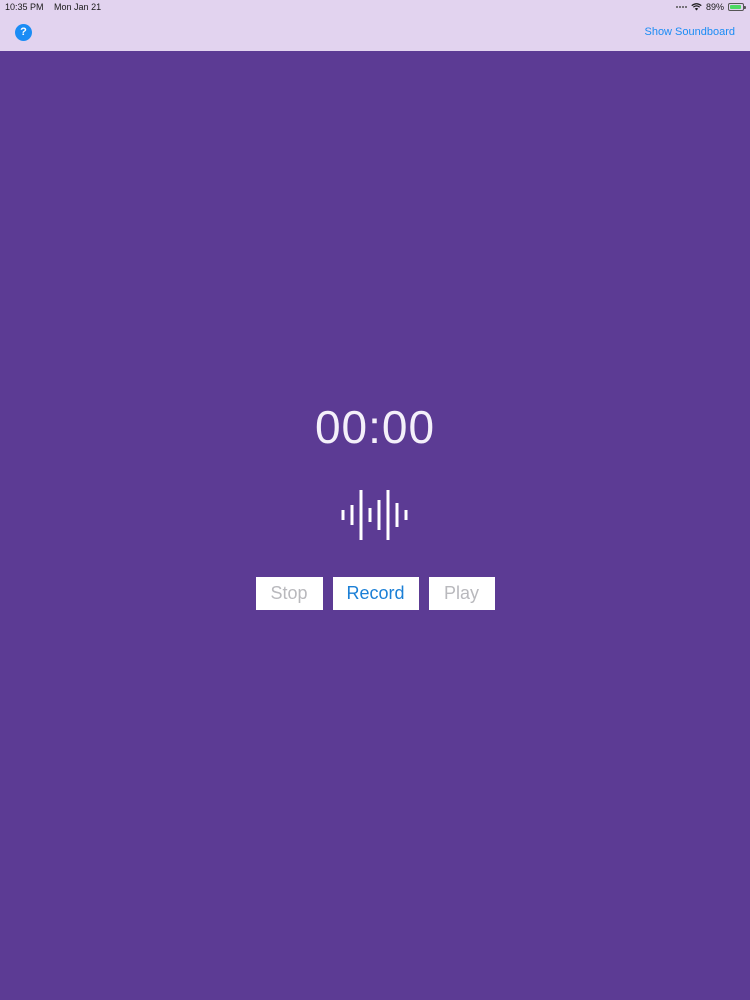 The height and width of the screenshot is (1000, 750). I want to click on battery-icon, so click(737, 7).